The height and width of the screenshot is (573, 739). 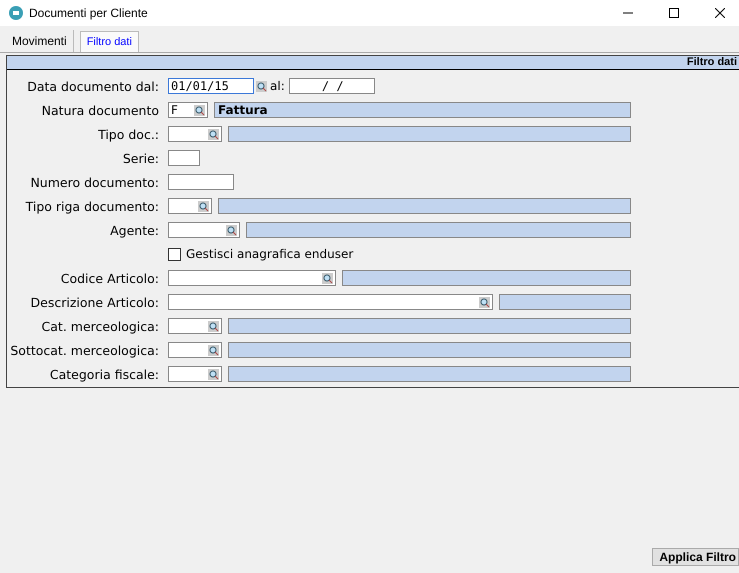 What do you see at coordinates (331, 86) in the screenshot?
I see `date-field: / /` at bounding box center [331, 86].